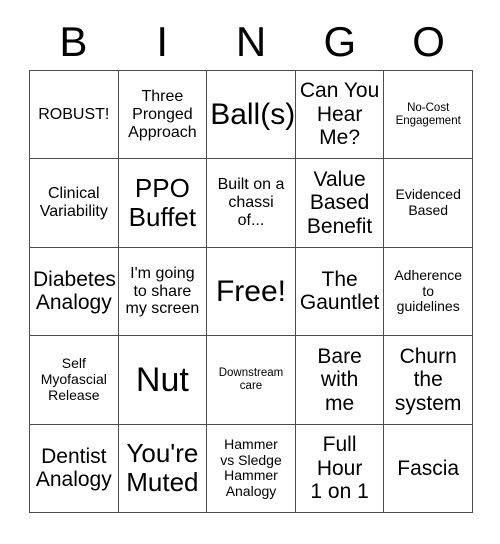 Image resolution: width=500 pixels, height=544 pixels. I want to click on bingo-cell-g4: Bare with me, so click(340, 380).